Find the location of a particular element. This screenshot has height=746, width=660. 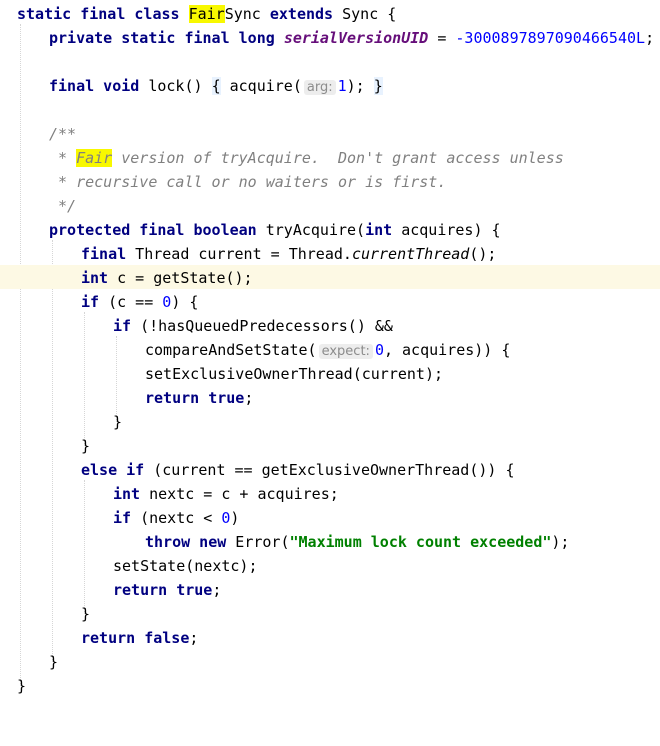

keyword: extends is located at coordinates (301, 14).